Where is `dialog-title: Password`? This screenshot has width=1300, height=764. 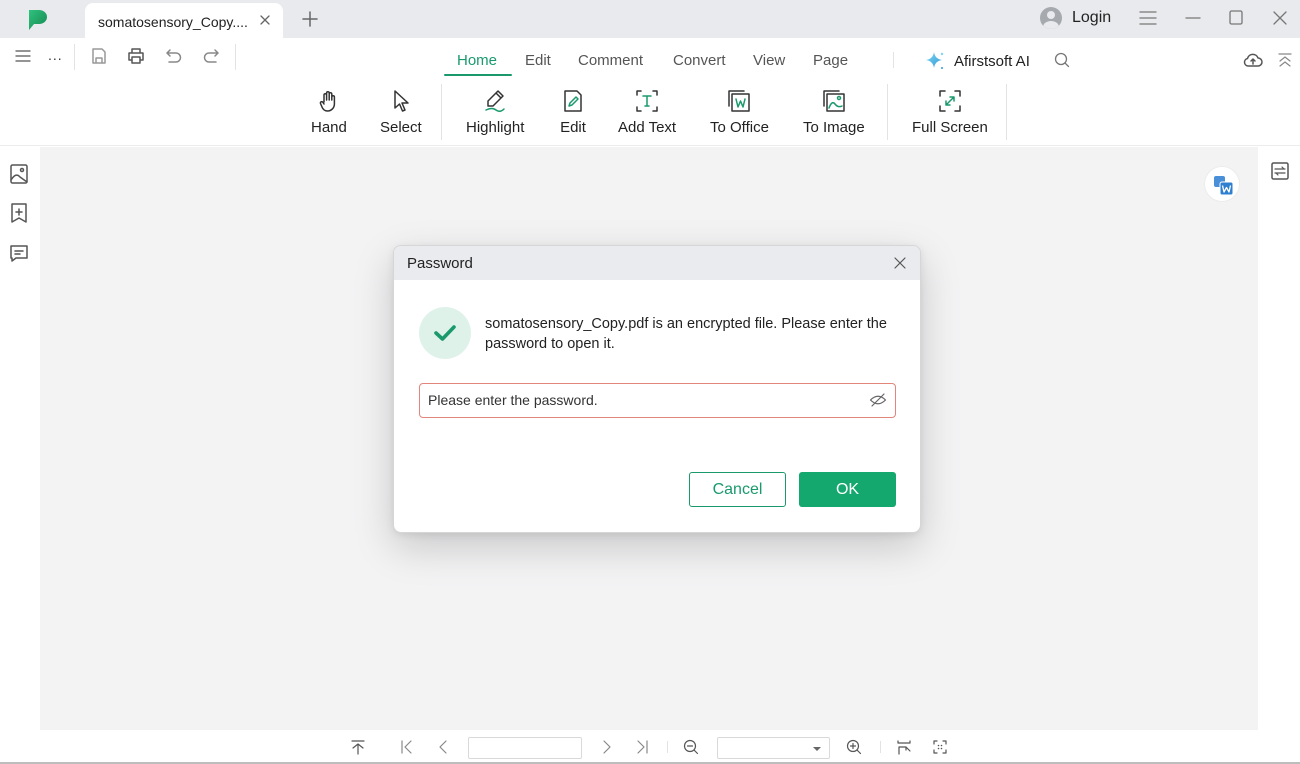 dialog-title: Password is located at coordinates (440, 263).